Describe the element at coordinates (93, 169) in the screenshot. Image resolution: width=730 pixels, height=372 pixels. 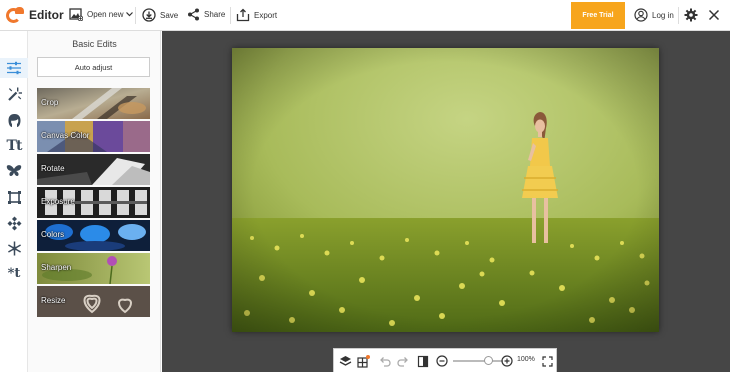
I see `tool-rotate: Rotate` at that location.